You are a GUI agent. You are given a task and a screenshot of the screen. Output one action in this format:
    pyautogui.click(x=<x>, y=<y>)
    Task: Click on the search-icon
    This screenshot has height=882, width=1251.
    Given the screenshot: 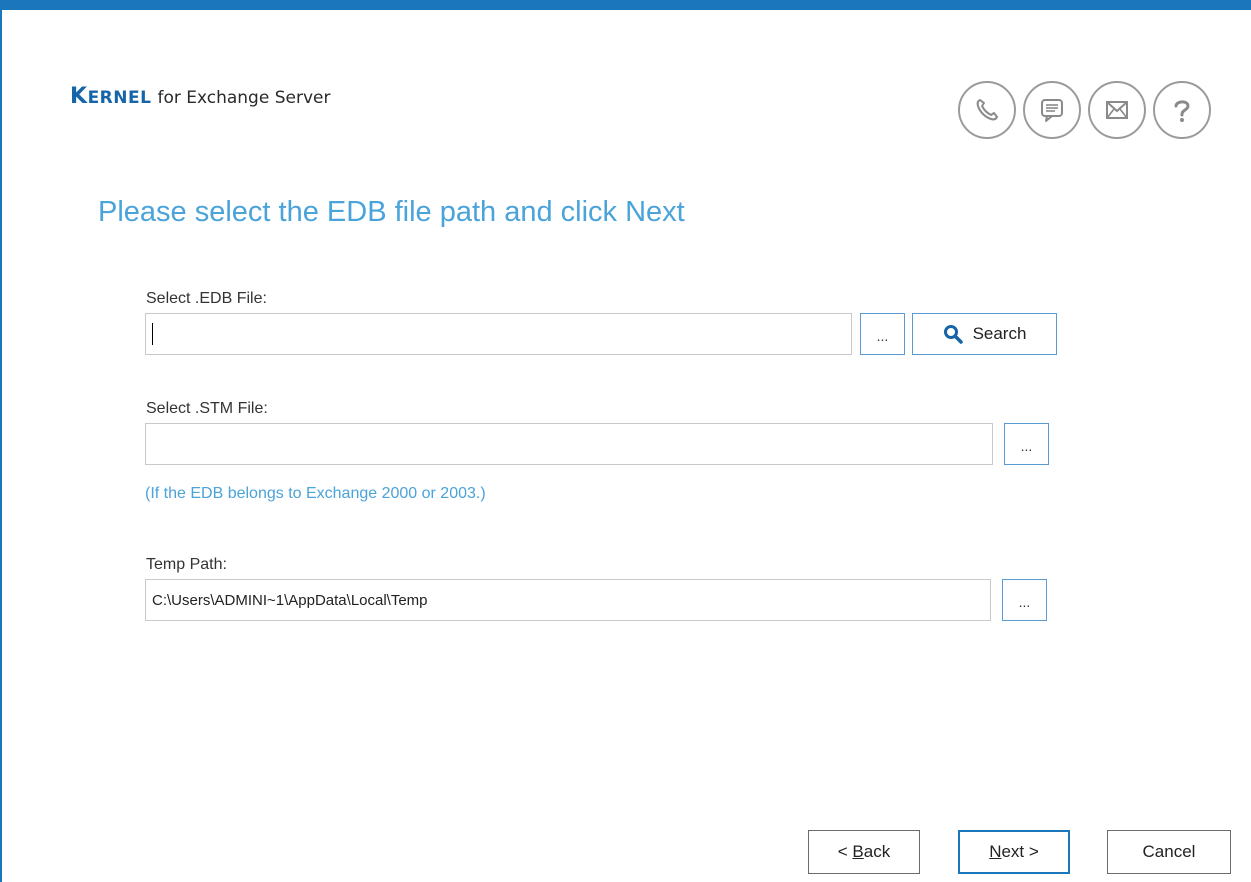 What is the action you would take?
    pyautogui.click(x=953, y=334)
    